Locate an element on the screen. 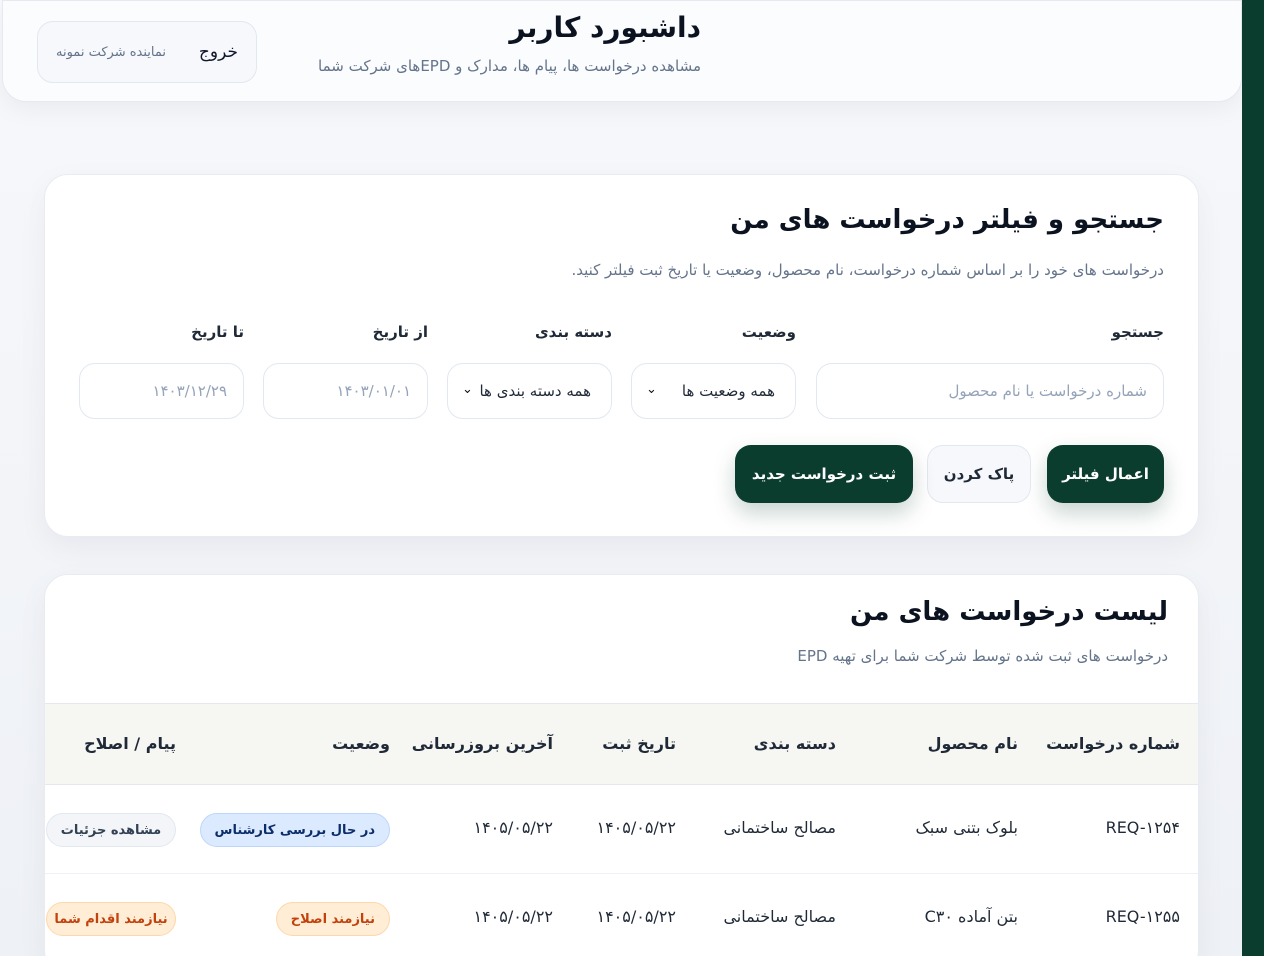  status-select: همه وضعیت ها ⌄ is located at coordinates (713, 391).